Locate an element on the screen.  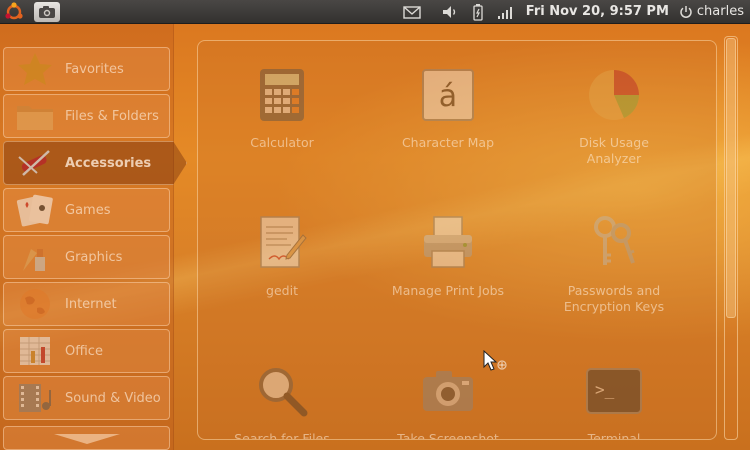
sidebar-item-office: Office is located at coordinates (86, 351).